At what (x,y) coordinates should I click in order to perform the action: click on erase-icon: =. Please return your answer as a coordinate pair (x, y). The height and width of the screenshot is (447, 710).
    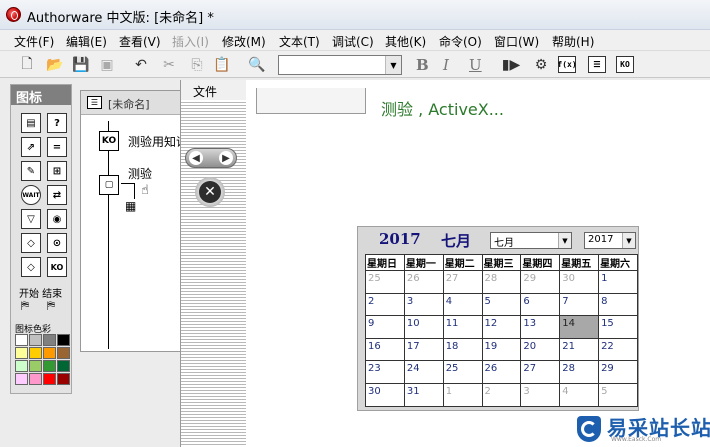
    Looking at the image, I should click on (57, 147).